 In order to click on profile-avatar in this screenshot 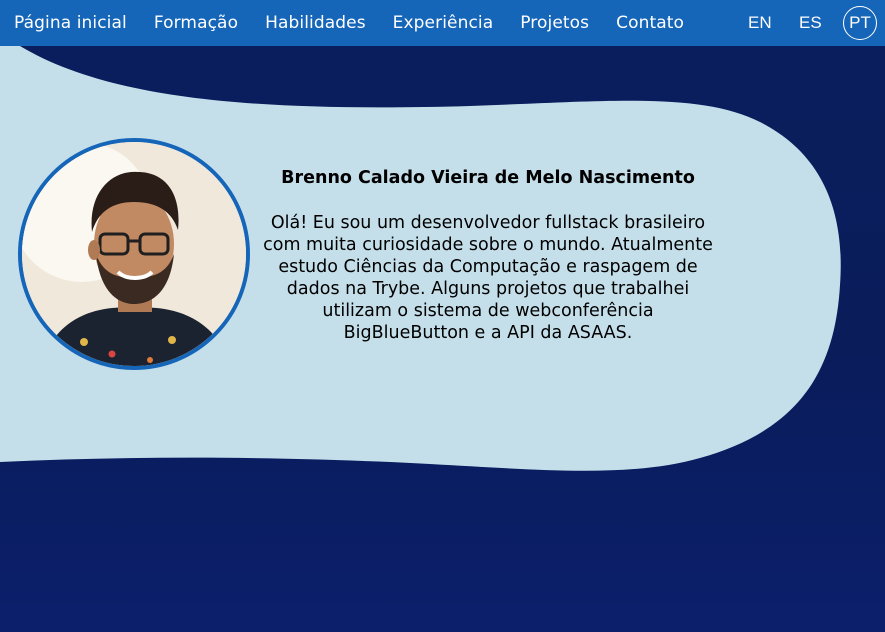, I will do `click(134, 254)`.